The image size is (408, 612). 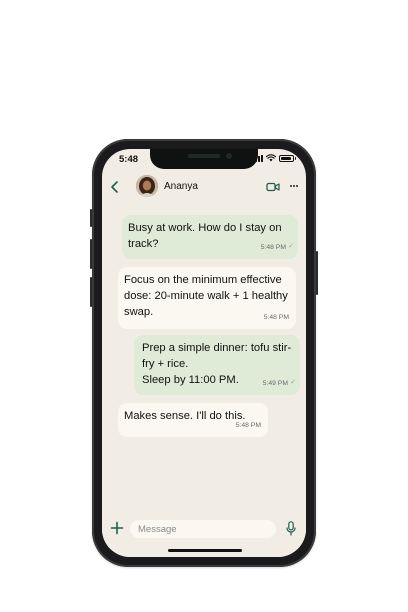 What do you see at coordinates (275, 383) in the screenshot?
I see `message-time: 5:49 PM` at bounding box center [275, 383].